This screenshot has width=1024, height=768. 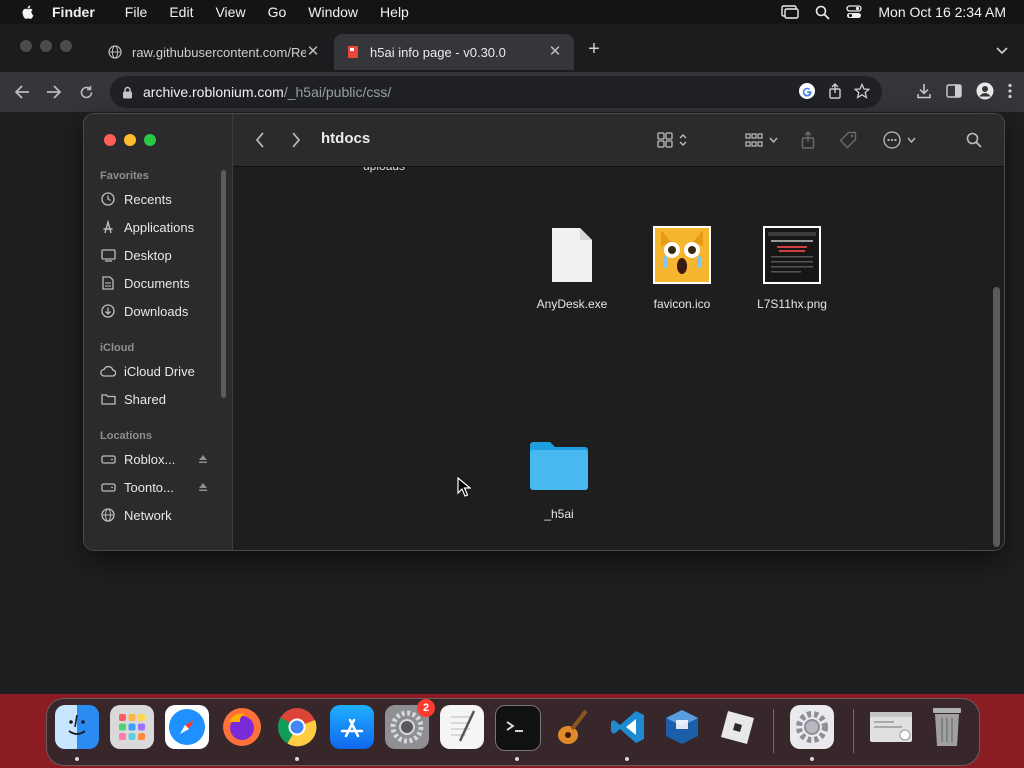 I want to click on new-tab-button: +, so click(x=594, y=49).